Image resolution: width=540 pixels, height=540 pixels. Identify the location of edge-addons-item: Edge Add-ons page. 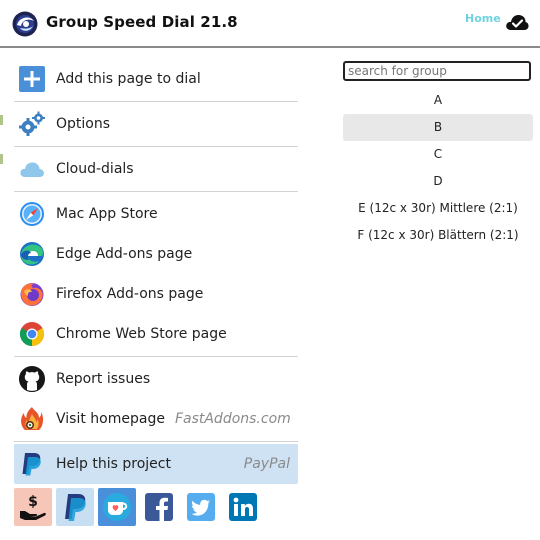
(156, 254).